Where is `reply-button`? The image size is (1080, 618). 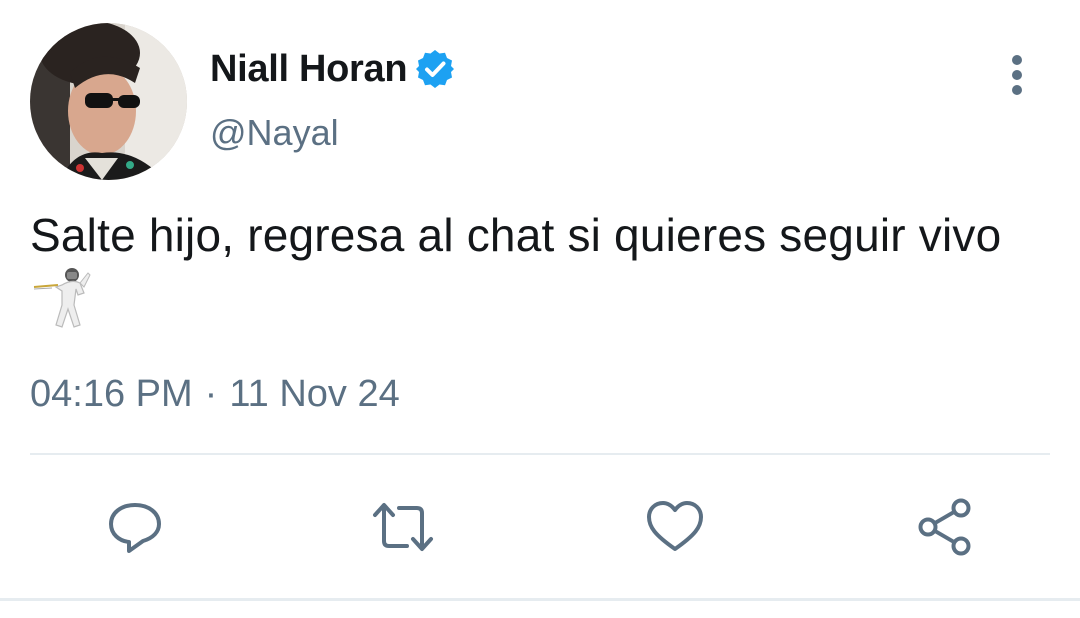 reply-button is located at coordinates (135, 527).